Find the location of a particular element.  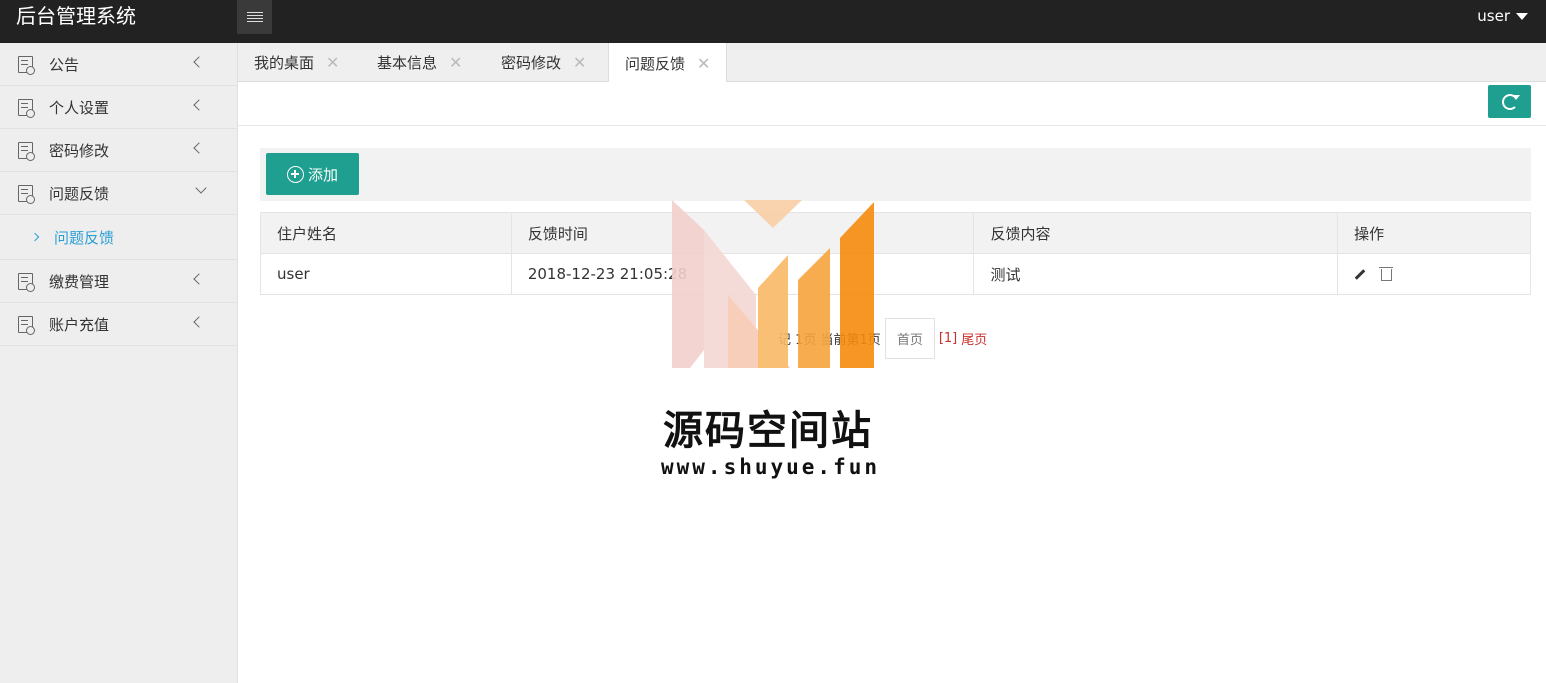

refresh-button is located at coordinates (1509, 101).